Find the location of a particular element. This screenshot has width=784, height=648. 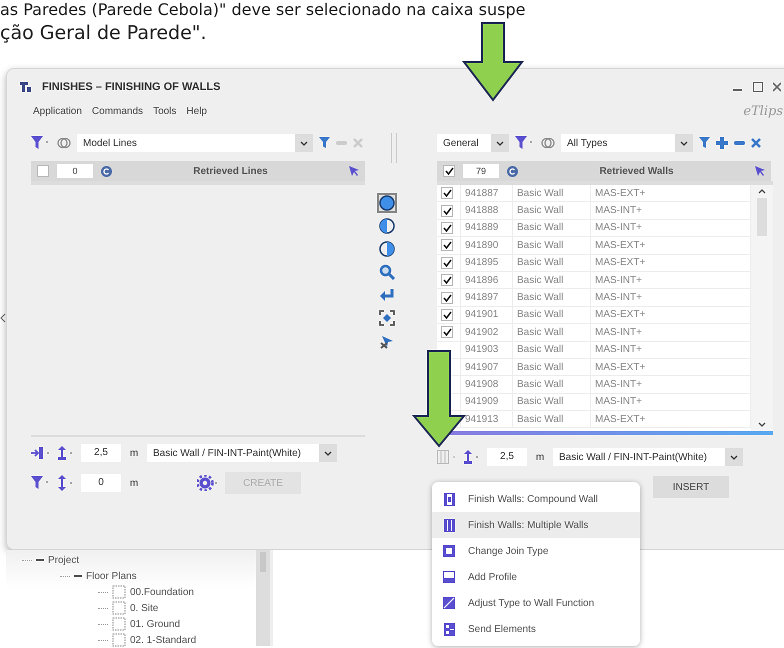

insert-button: INSERT is located at coordinates (691, 487).